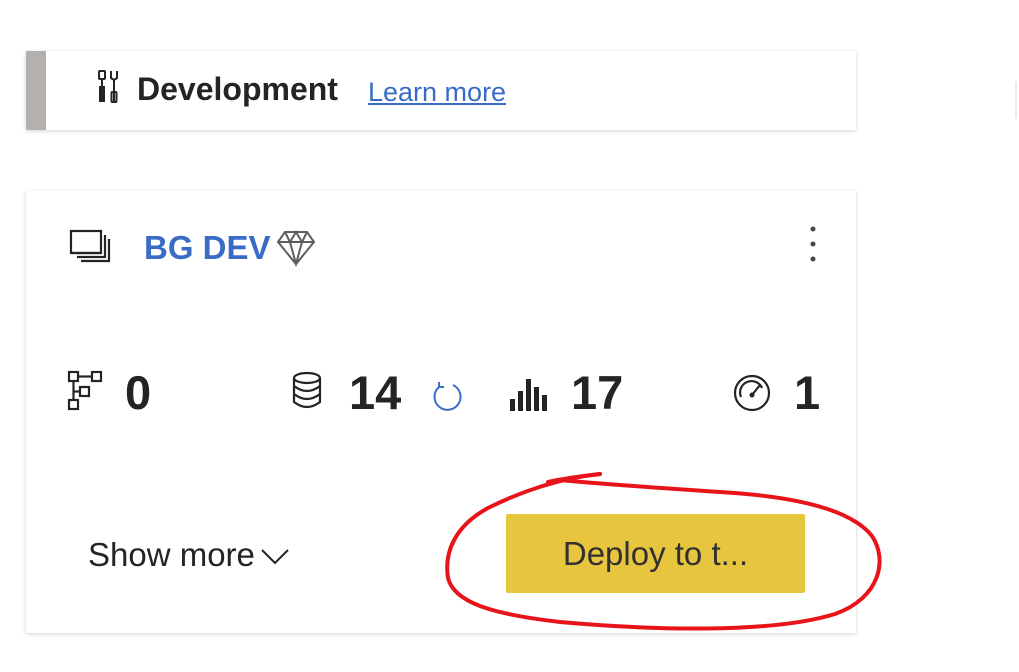 The image size is (1019, 672). Describe the element at coordinates (171, 554) in the screenshot. I see `show-more-label: Show more` at that location.